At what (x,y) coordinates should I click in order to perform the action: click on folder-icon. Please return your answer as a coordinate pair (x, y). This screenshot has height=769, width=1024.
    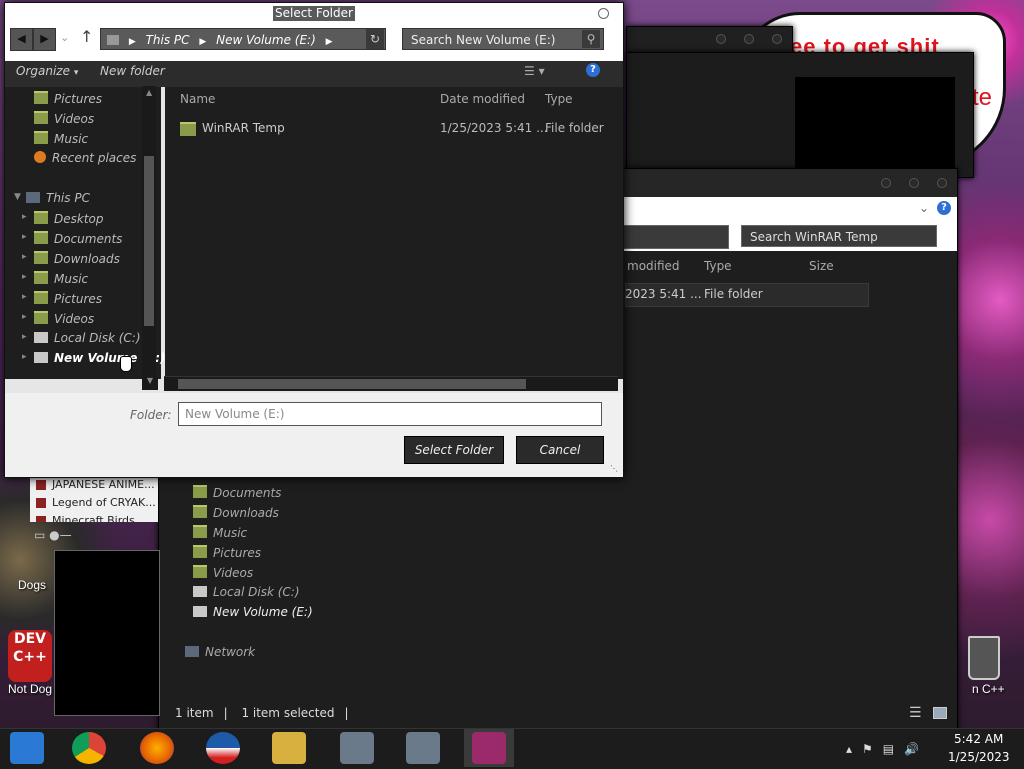
    Looking at the image, I should click on (200, 491).